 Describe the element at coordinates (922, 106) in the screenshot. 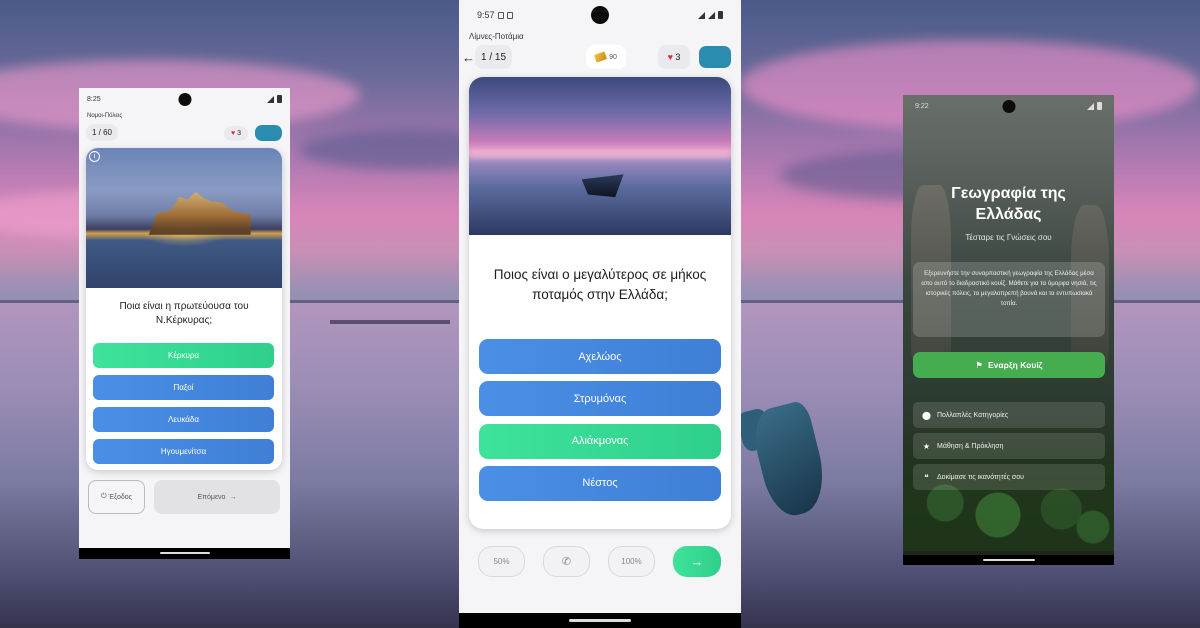

I see `status-time: 9:22` at that location.